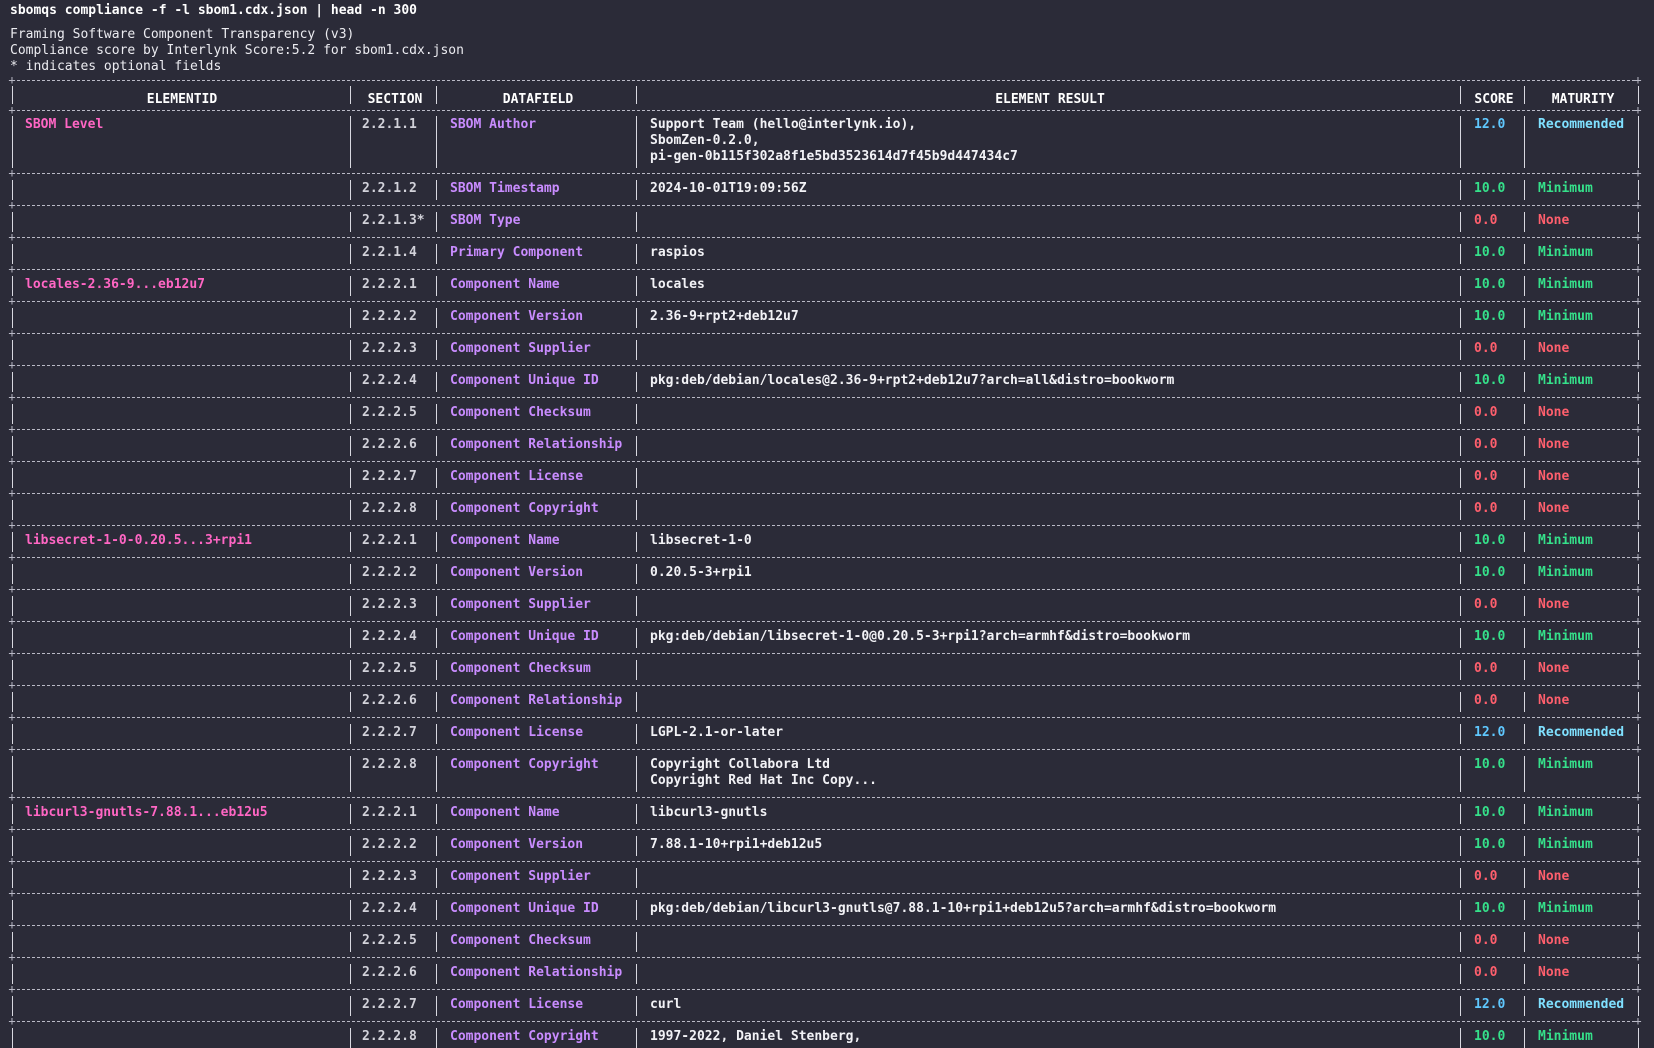 The image size is (1654, 1048). What do you see at coordinates (389, 188) in the screenshot?
I see `section-cell: 2.2.1.2` at bounding box center [389, 188].